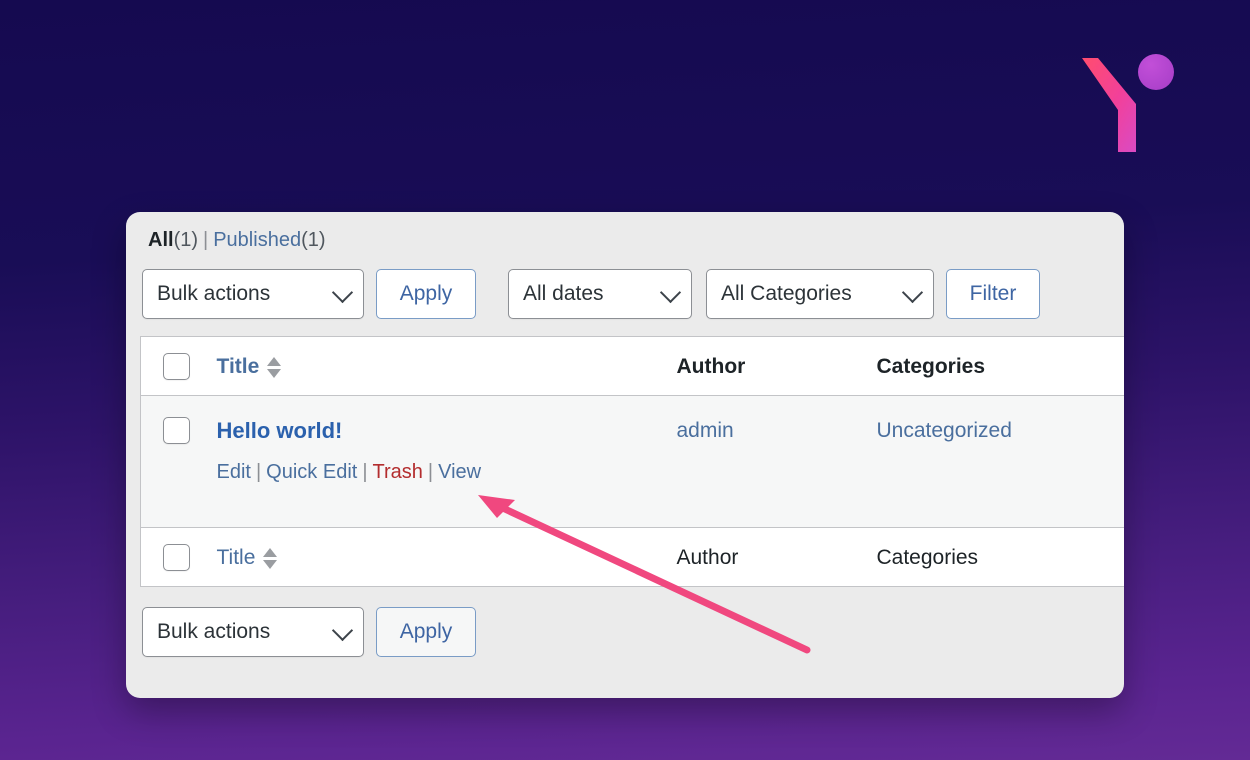 This screenshot has height=760, width=1250. Describe the element at coordinates (625, 232) in the screenshot. I see `post-status-views: All(1) | Published(1)` at that location.